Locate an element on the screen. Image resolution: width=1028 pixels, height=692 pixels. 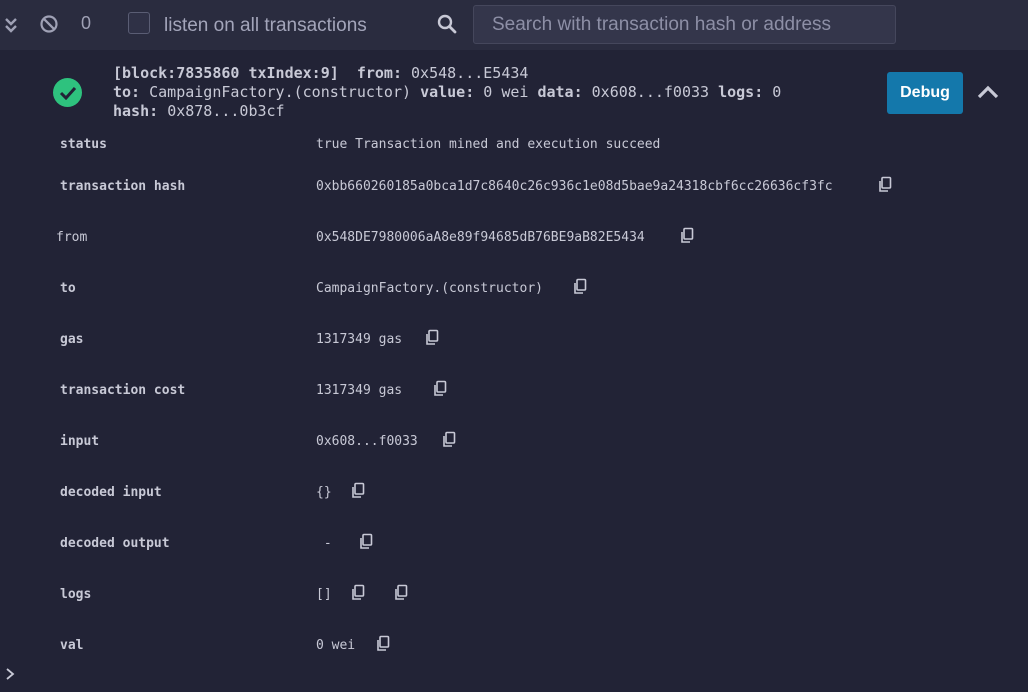
tx-value-label: value: is located at coordinates (447, 92).